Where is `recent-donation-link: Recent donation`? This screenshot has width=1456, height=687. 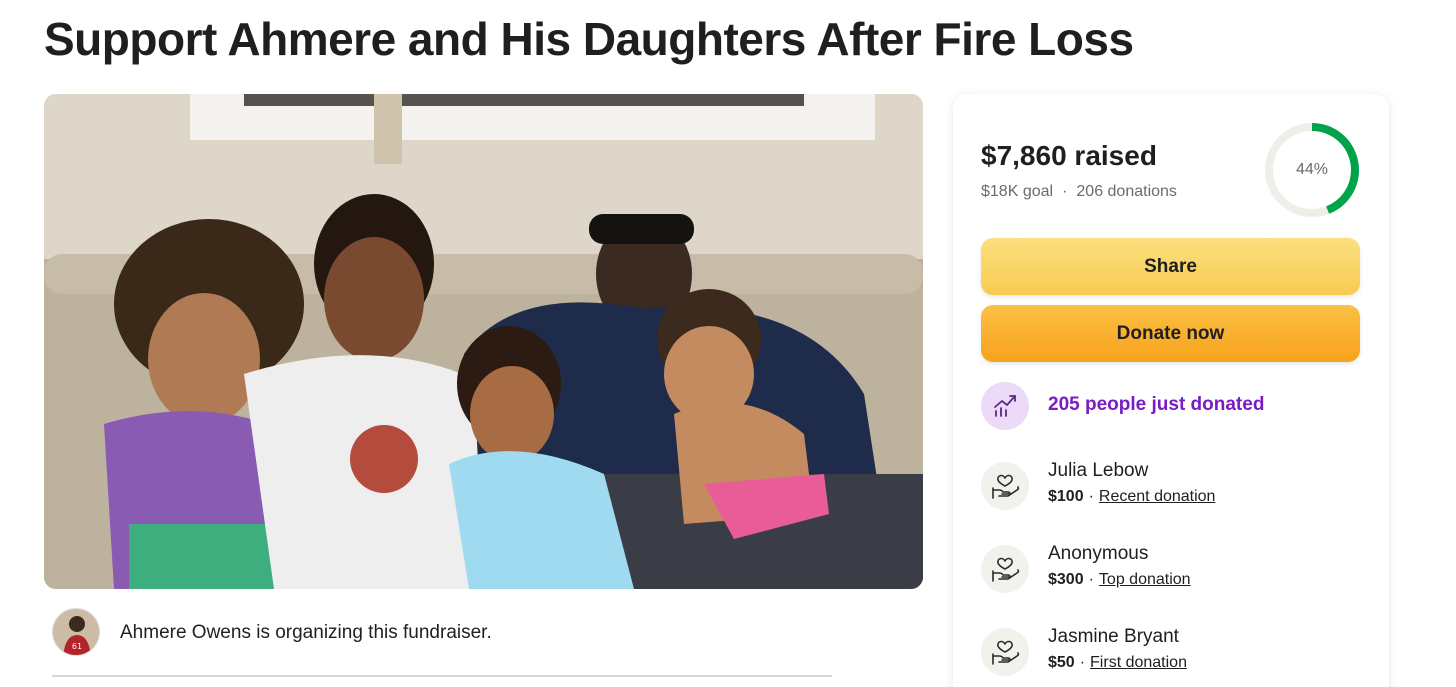
recent-donation-link: Recent donation is located at coordinates (1157, 496).